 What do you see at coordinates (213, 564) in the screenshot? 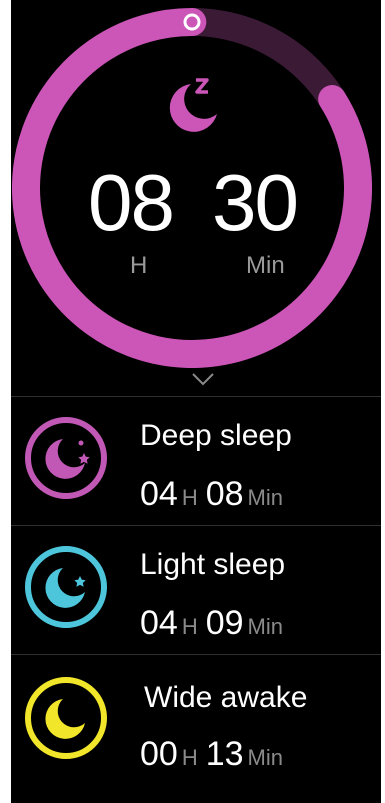
I see `stage-label: Light sleep` at bounding box center [213, 564].